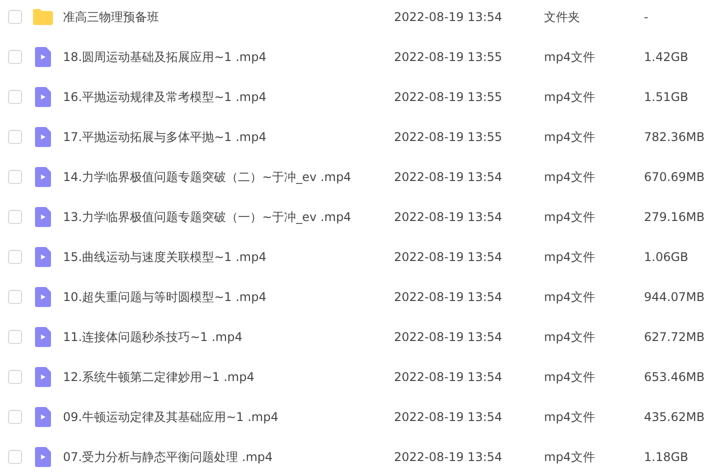 The image size is (709, 473). Describe the element at coordinates (228, 137) in the screenshot. I see `file-name: 17.平抛运动拓展与多体平抛~1 .mp4` at that location.